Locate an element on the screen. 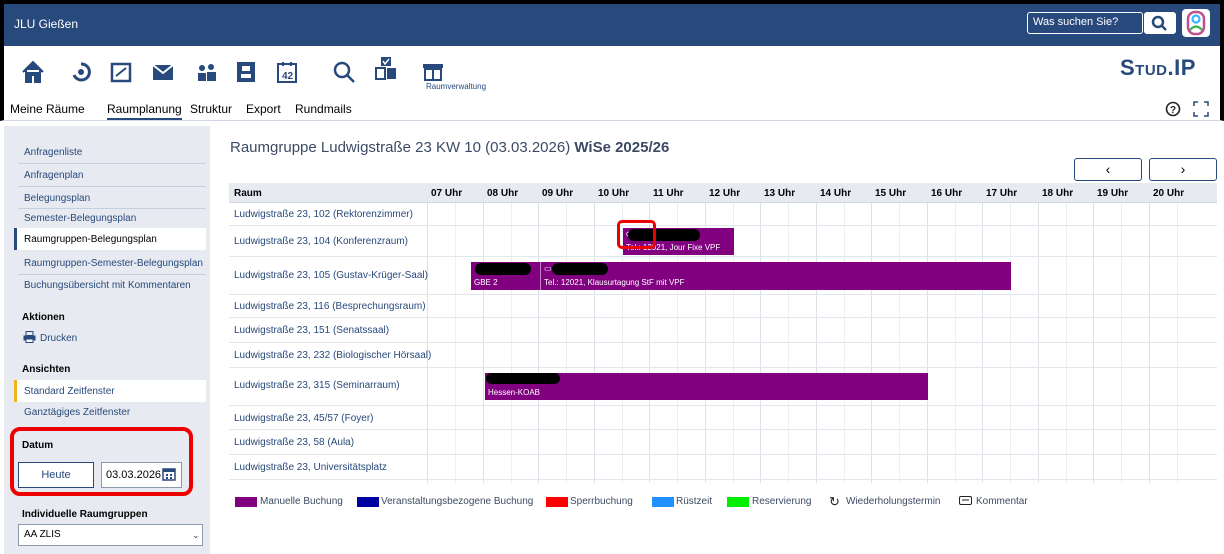  legend-swatch-ruestzeit is located at coordinates (663, 502).